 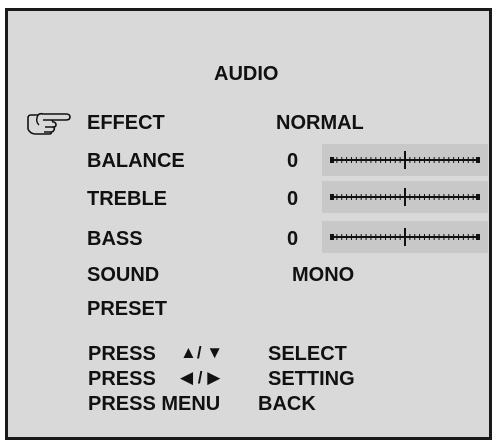 What do you see at coordinates (126, 123) in the screenshot?
I see `menu-item-effect: EFFECT` at bounding box center [126, 123].